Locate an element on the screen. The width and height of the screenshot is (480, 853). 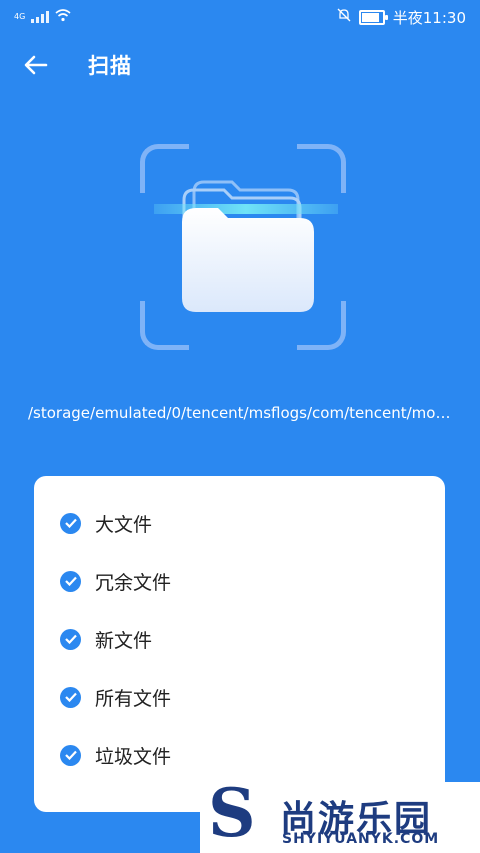
network-type: 4G is located at coordinates (20, 16).